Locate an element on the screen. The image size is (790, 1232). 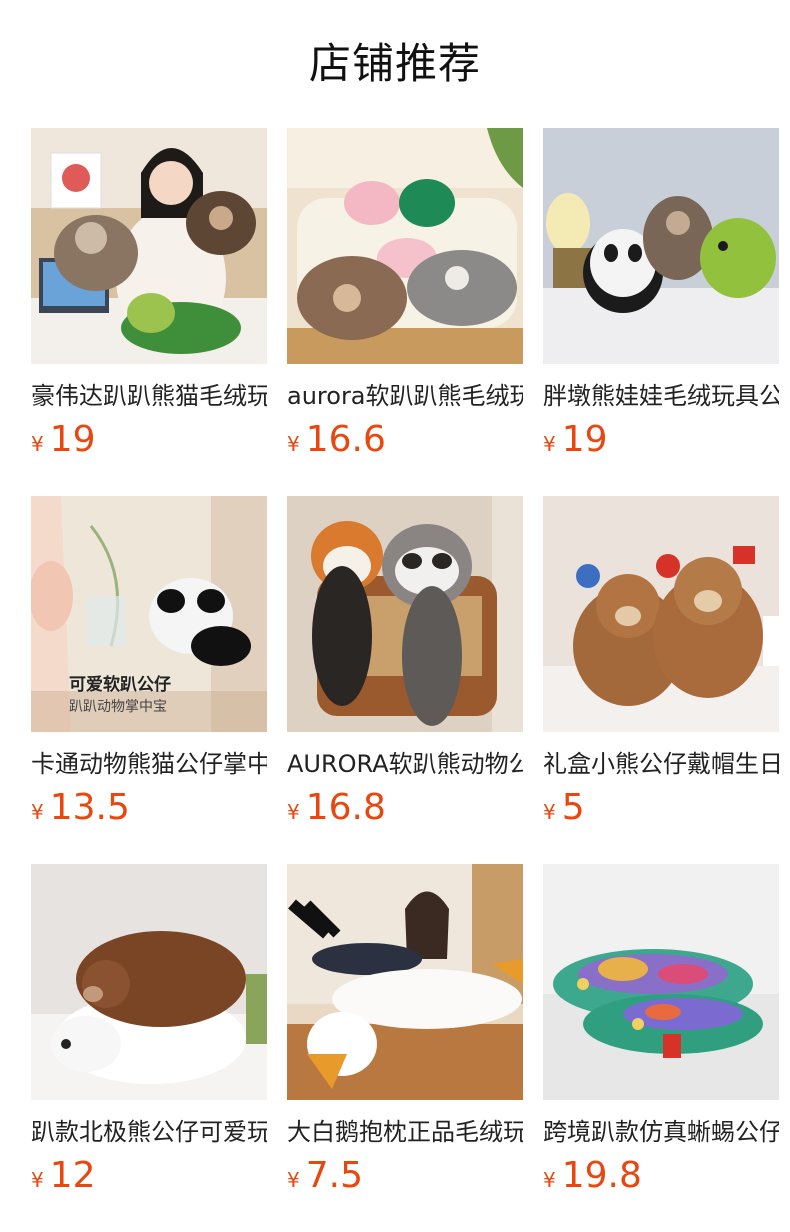
product-name: 礼盒小熊公仔戴帽生日 is located at coordinates (661, 764).